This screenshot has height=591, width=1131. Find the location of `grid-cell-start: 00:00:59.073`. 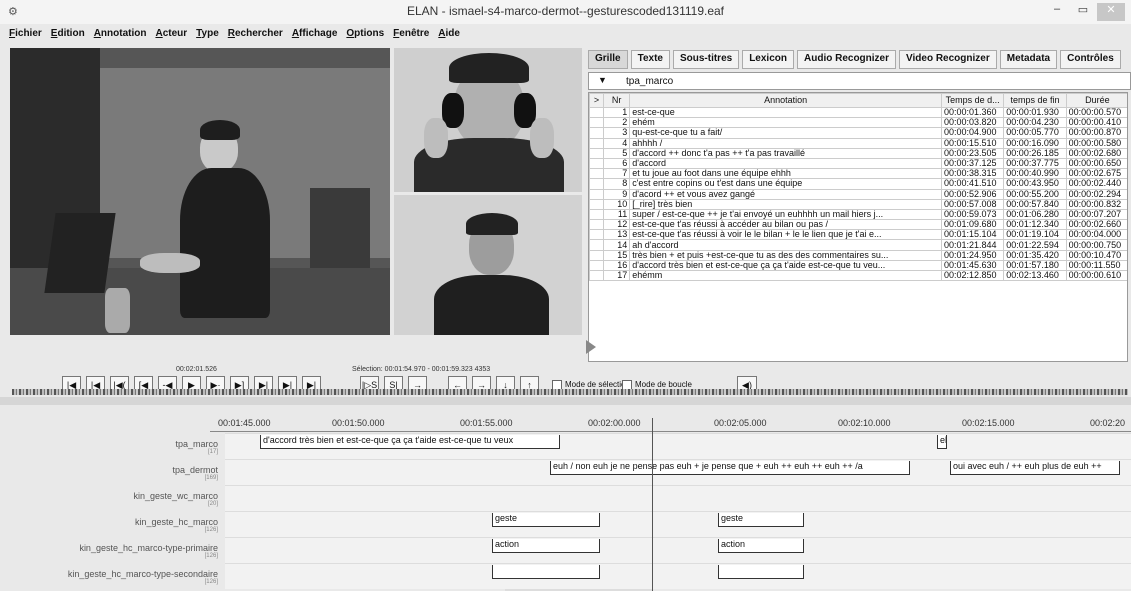

grid-cell-start: 00:00:59.073 is located at coordinates (972, 214).